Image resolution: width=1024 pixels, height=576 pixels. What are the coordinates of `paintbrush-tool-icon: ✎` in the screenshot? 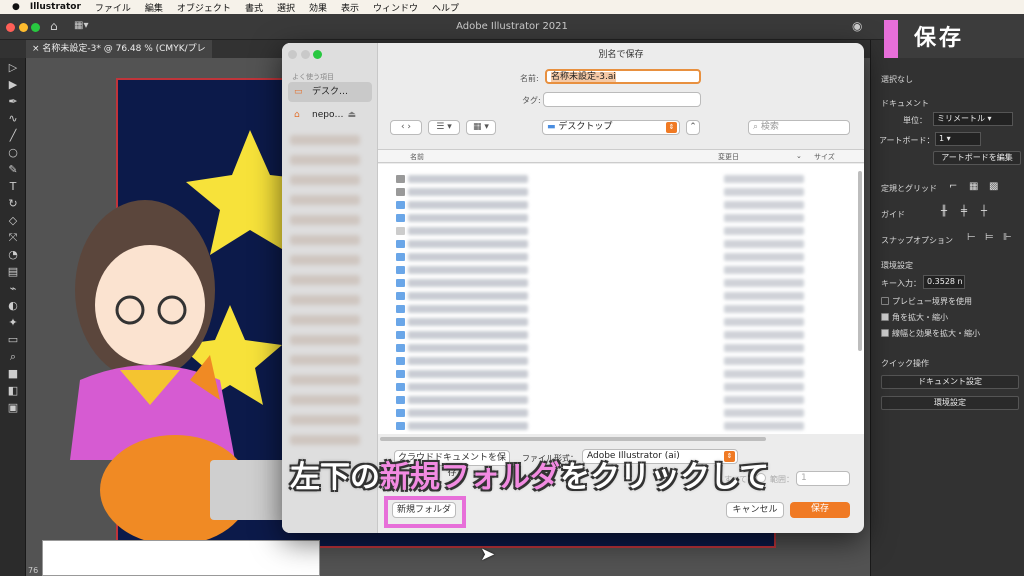 It's located at (13, 170).